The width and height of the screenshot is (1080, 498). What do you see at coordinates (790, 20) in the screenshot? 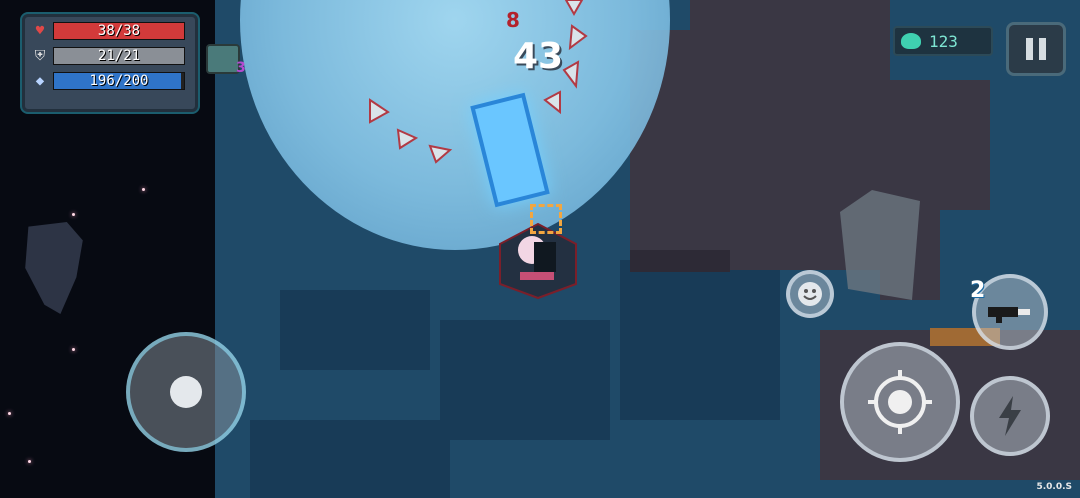
I see `stone-wall` at bounding box center [790, 20].